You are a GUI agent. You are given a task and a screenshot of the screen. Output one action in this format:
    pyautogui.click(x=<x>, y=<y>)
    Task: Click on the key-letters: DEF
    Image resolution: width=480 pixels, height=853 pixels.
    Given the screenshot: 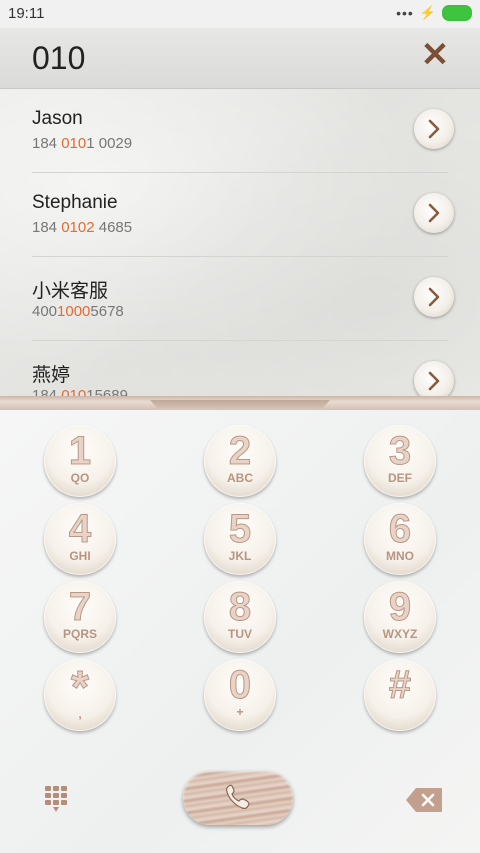 What is the action you would take?
    pyautogui.click(x=400, y=478)
    